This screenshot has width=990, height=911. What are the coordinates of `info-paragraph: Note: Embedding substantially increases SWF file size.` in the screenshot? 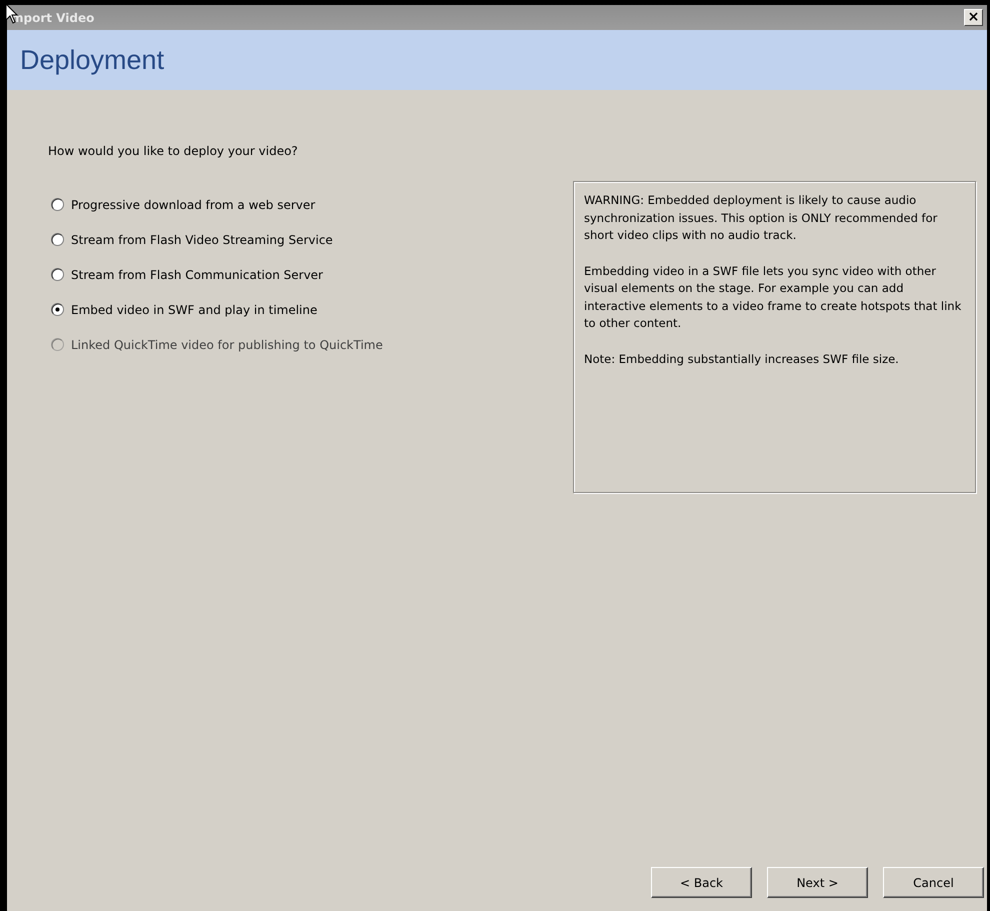 It's located at (742, 359).